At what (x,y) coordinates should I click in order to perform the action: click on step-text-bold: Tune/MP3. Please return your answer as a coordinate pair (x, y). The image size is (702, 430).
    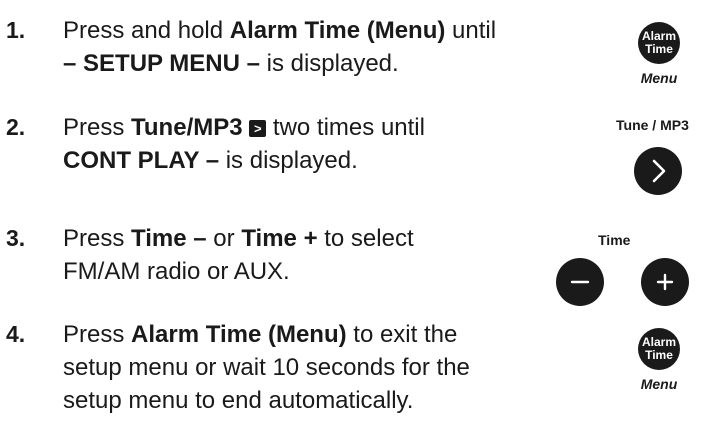
    Looking at the image, I should click on (187, 127).